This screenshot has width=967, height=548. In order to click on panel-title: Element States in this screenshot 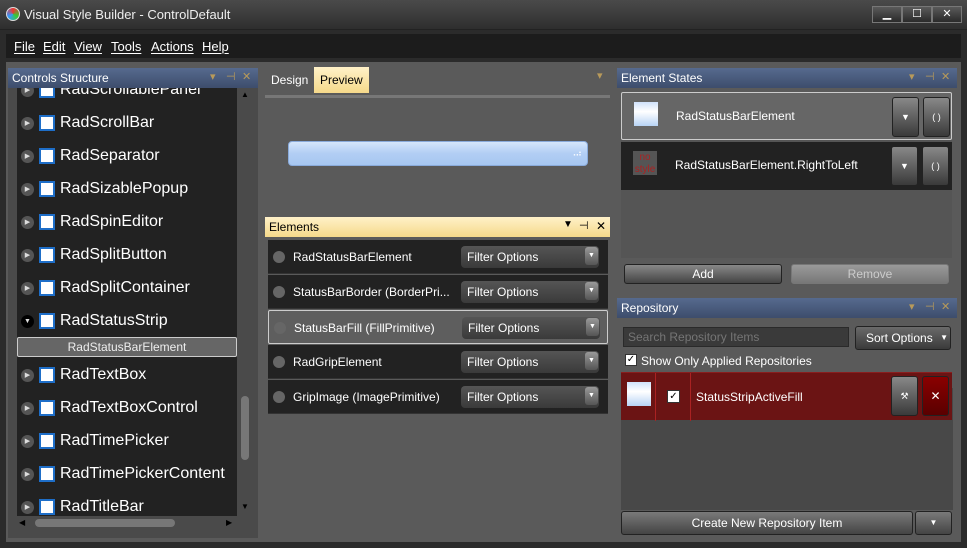, I will do `click(662, 78)`.